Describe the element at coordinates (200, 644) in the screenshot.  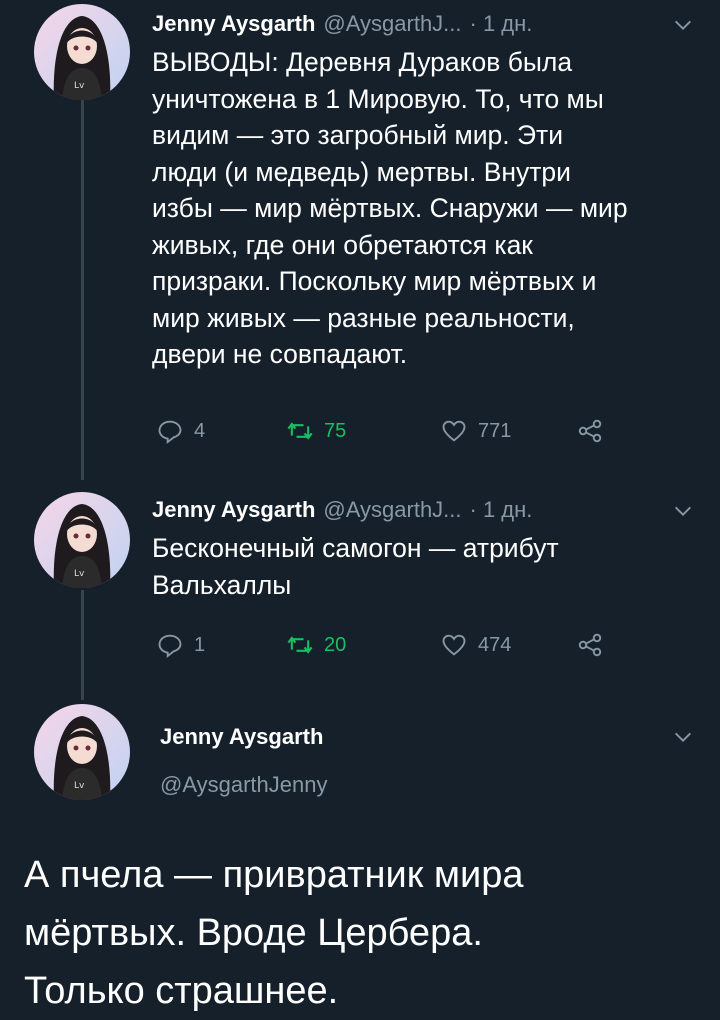
I see `reply-count: 1` at that location.